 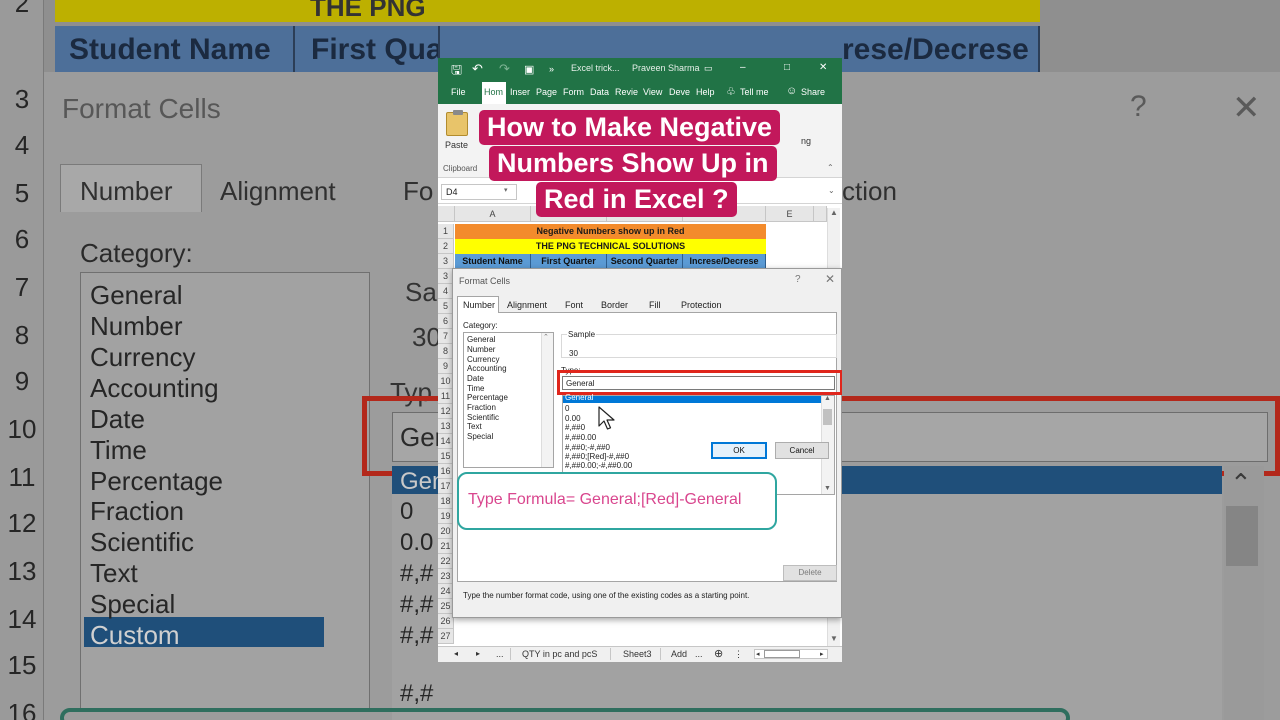 What do you see at coordinates (456, 653) in the screenshot?
I see `prev-sheet-icon: ◂` at bounding box center [456, 653].